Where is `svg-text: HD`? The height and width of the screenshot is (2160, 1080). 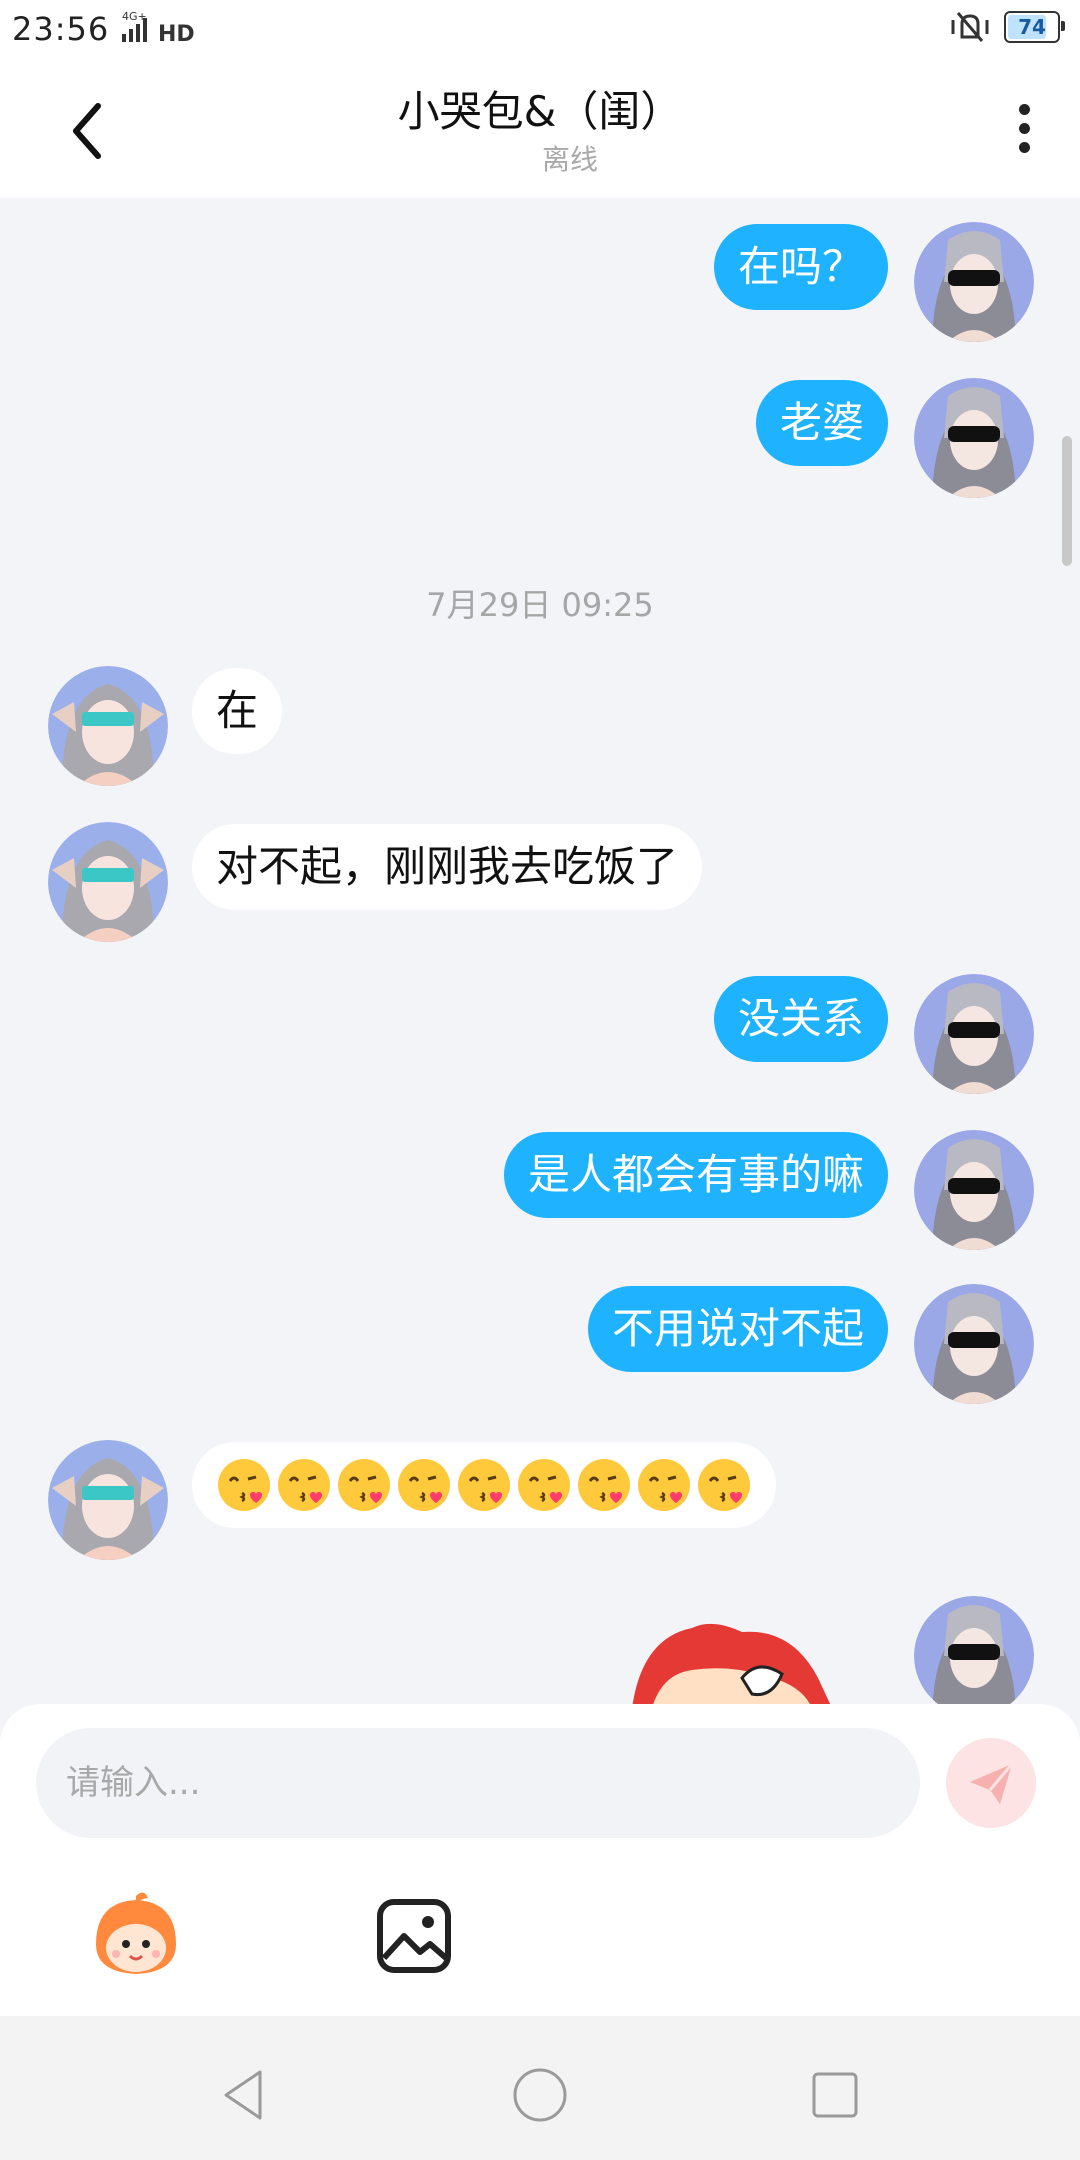 svg-text: HD is located at coordinates (176, 33).